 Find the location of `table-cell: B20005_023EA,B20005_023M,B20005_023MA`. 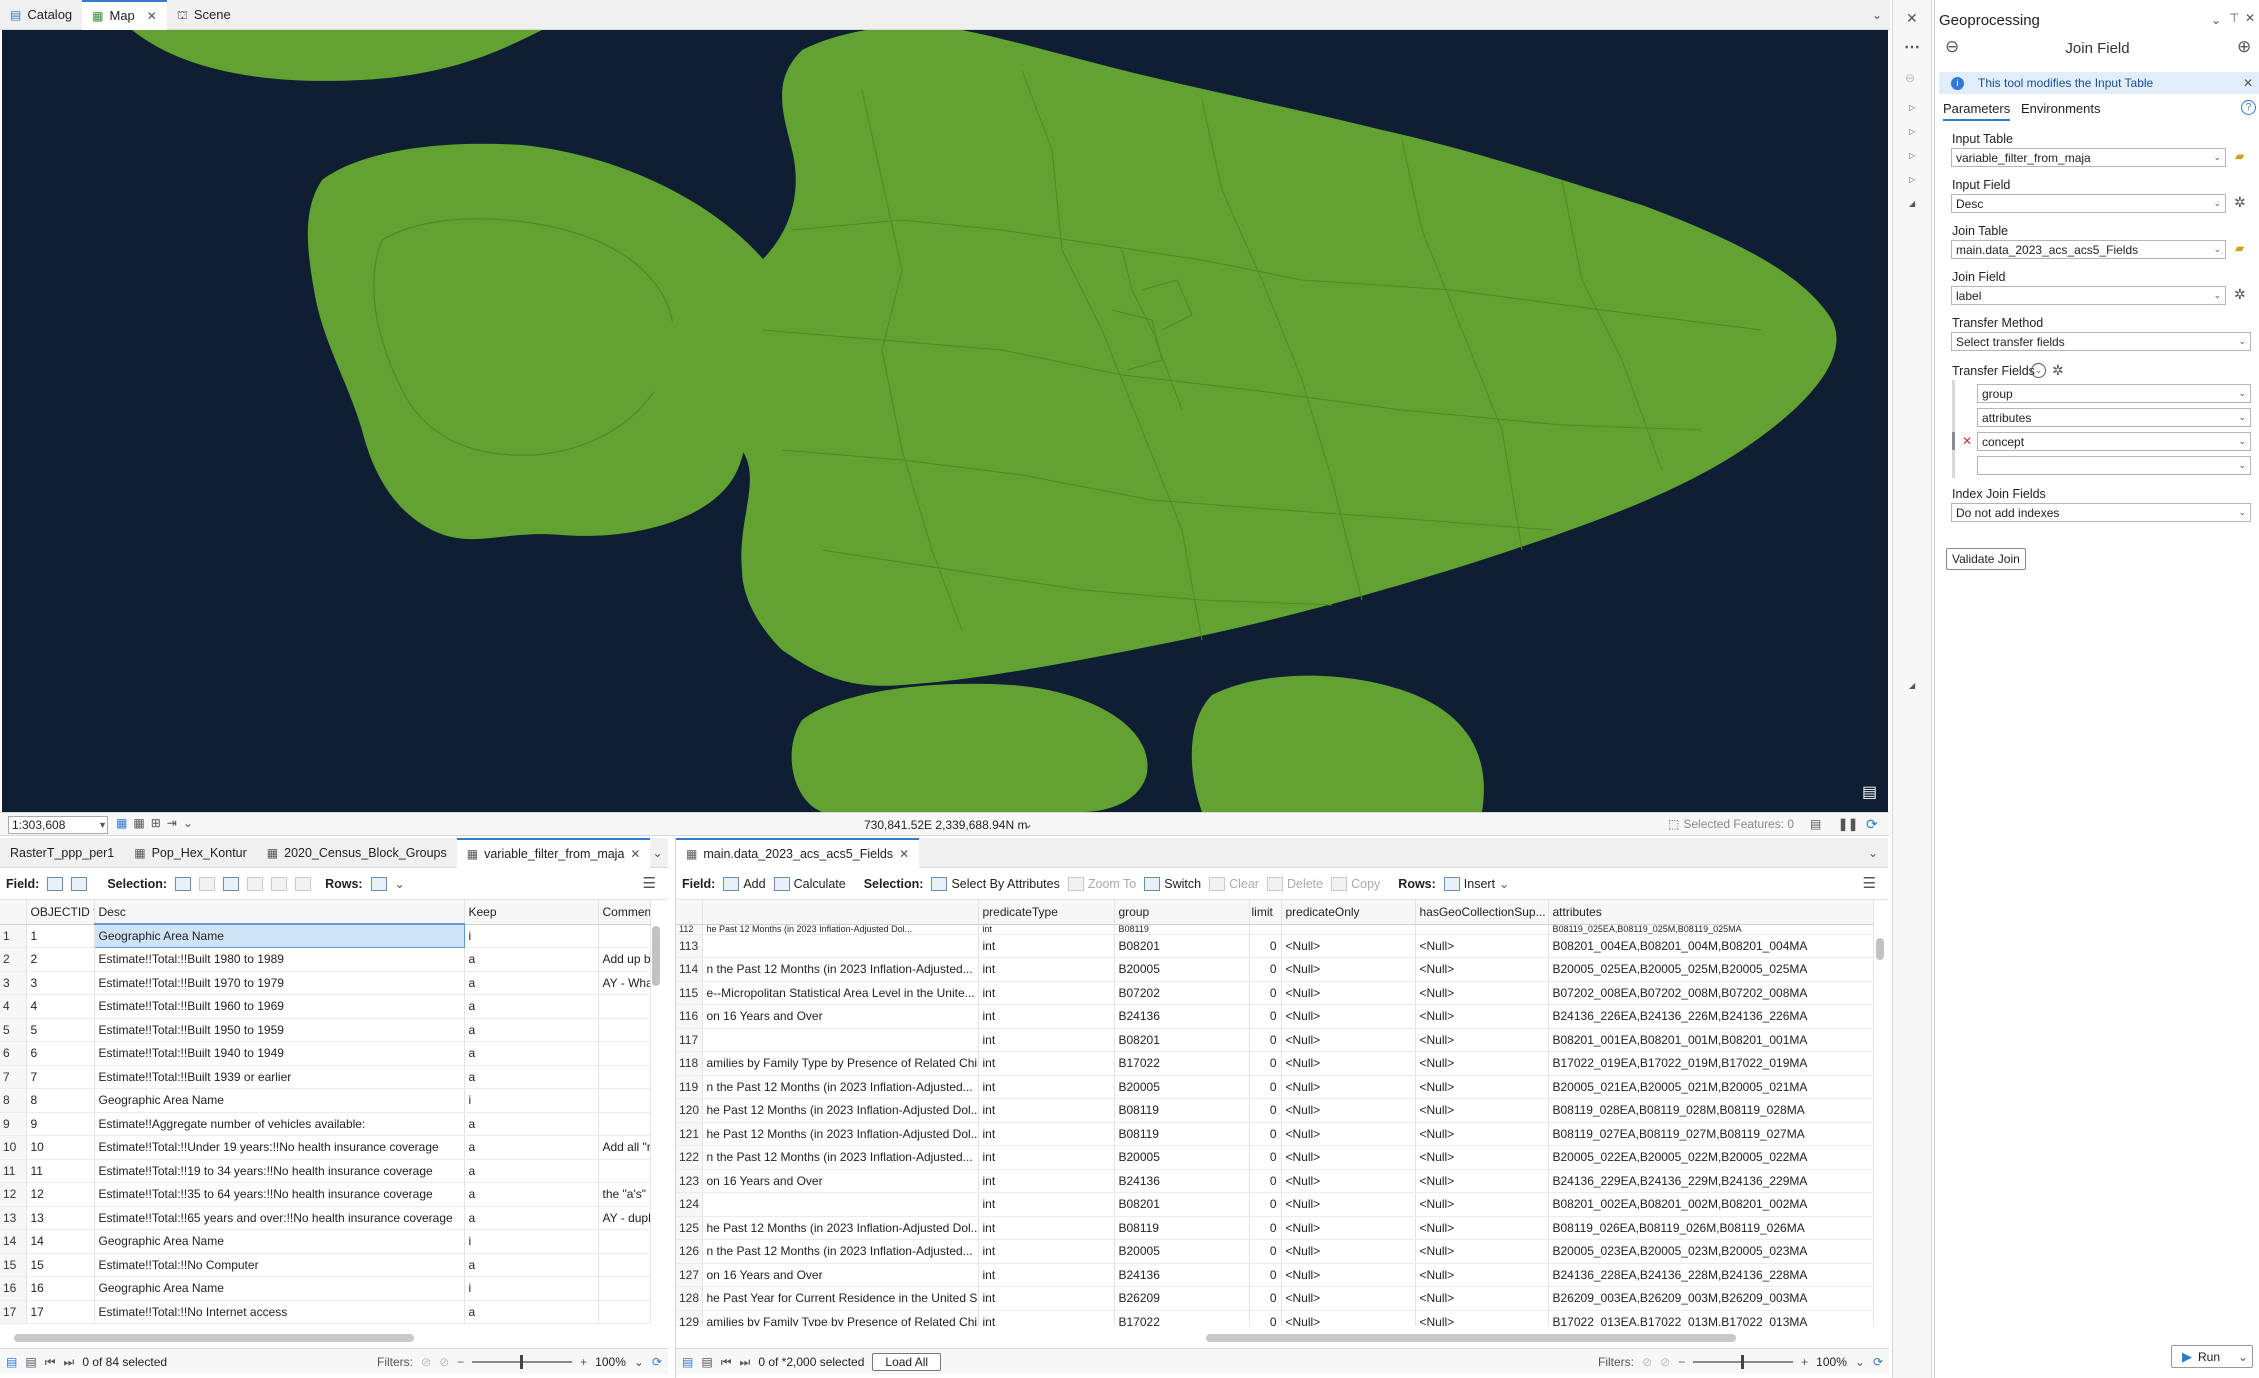

table-cell: B20005_023EA,B20005_023M,B20005_023MA is located at coordinates (1711, 1251).